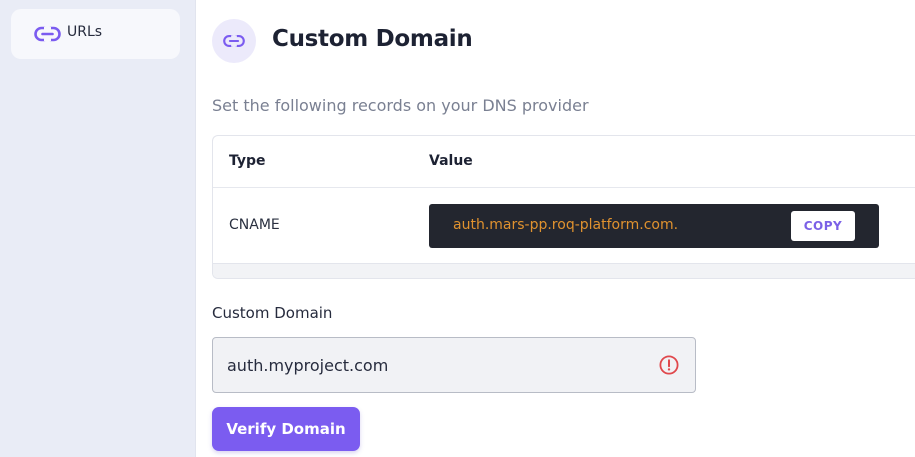 The image size is (915, 457). I want to click on custom-domain-input: auth.myproject.com, so click(454, 365).